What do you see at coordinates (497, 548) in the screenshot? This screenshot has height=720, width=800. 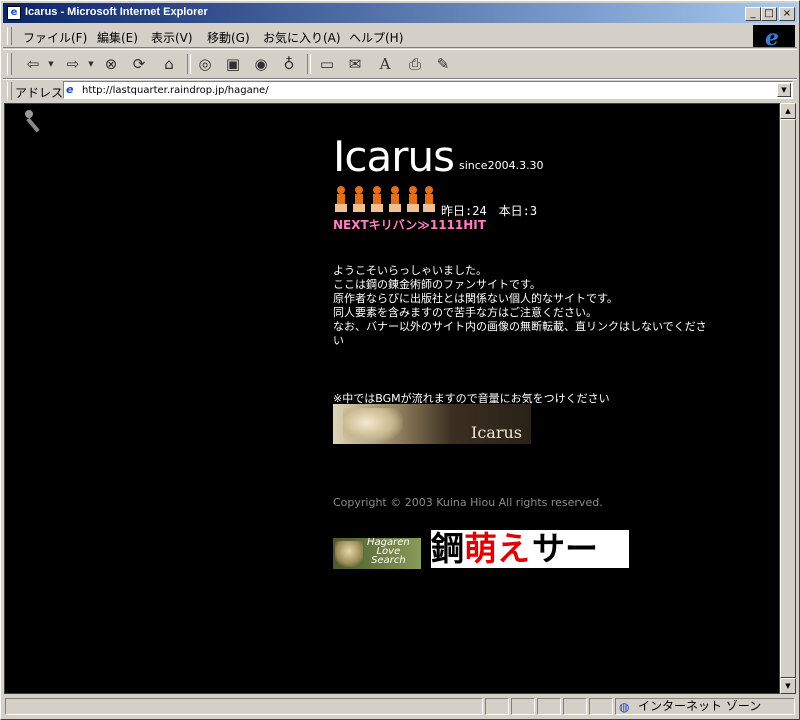 I see `moe-banner-part2: 萌え` at bounding box center [497, 548].